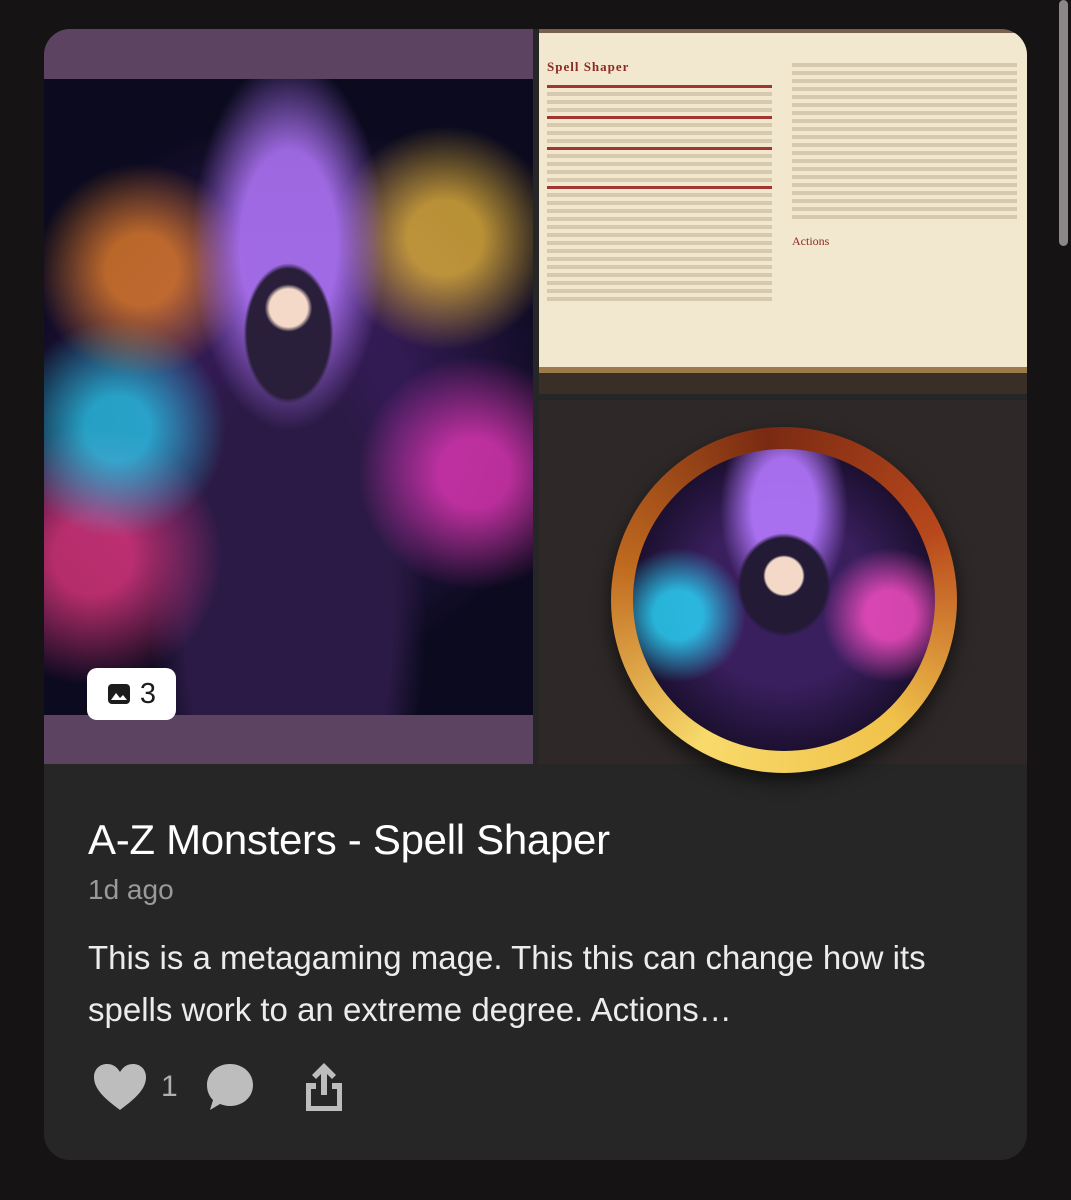 This screenshot has height=1200, width=1071. I want to click on post-actions: 1, so click(219, 1087).